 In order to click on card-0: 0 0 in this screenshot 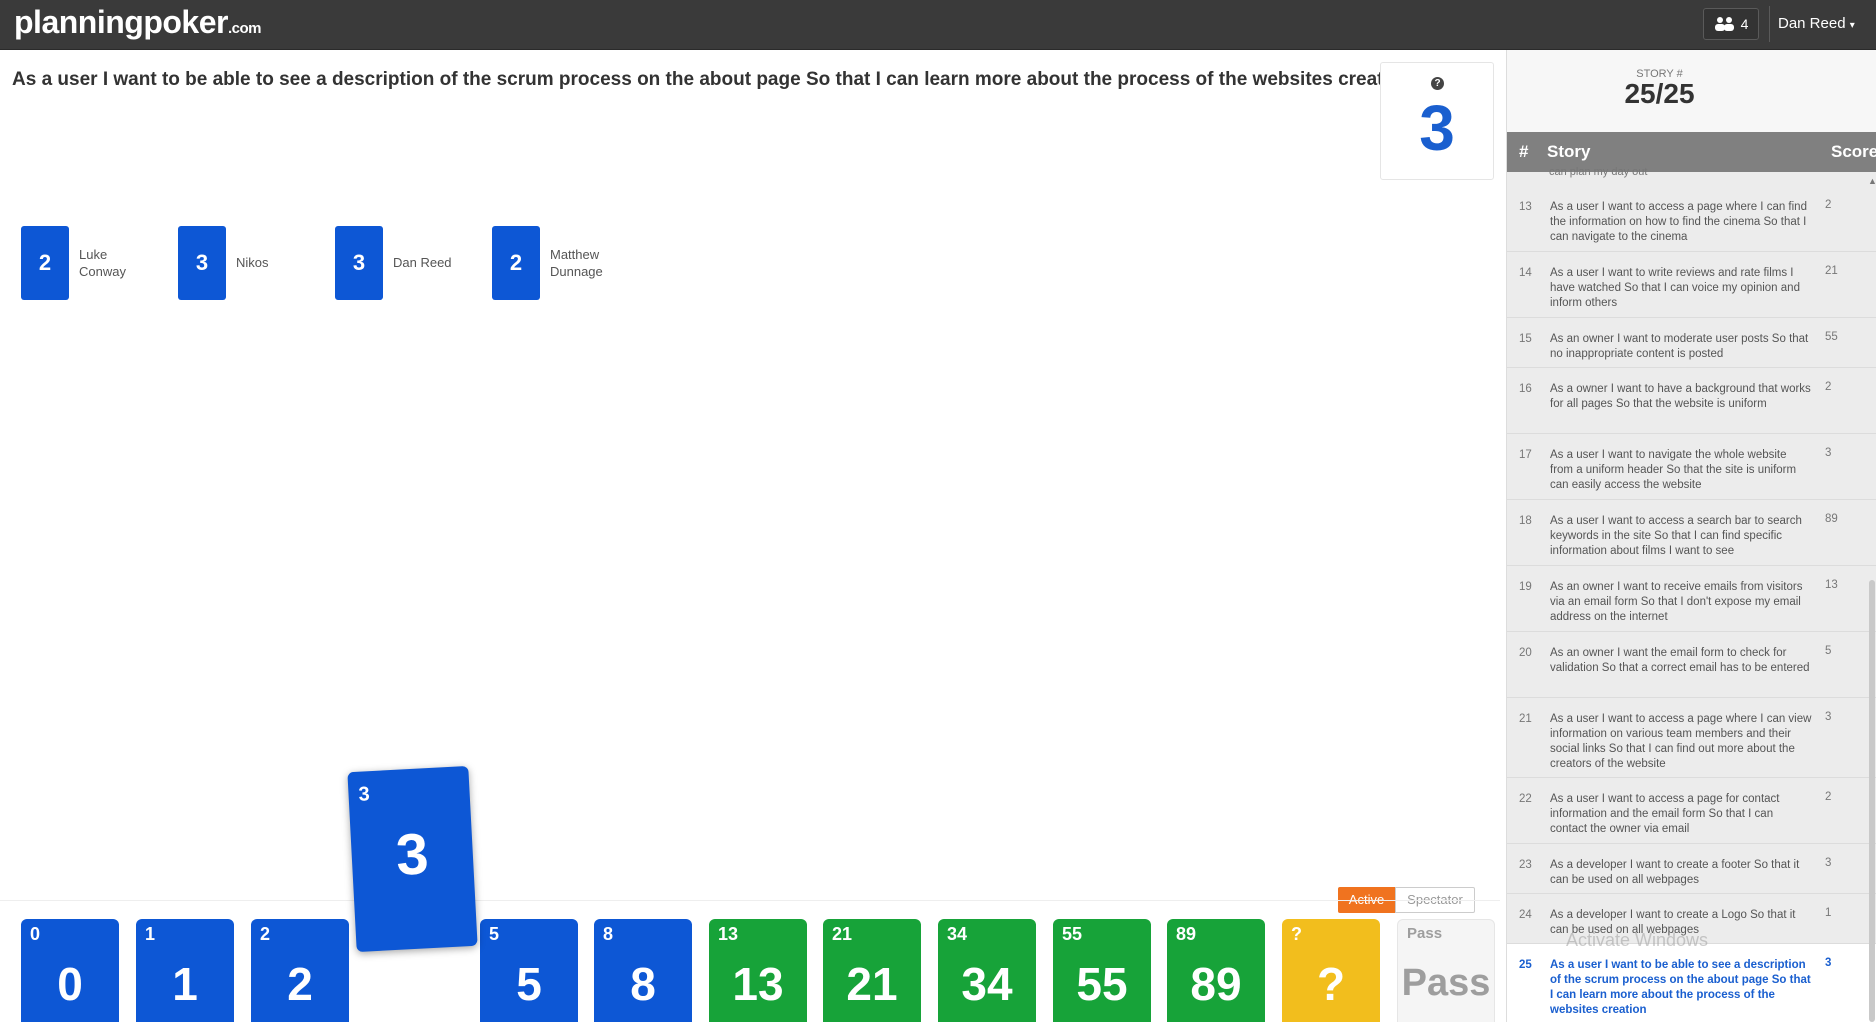, I will do `click(70, 970)`.